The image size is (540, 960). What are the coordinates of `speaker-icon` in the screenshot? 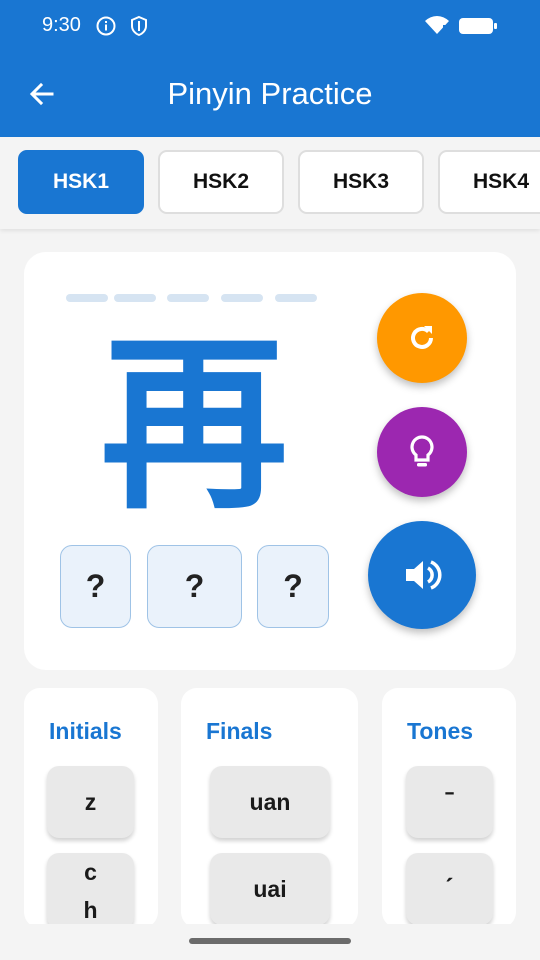 It's located at (424, 575).